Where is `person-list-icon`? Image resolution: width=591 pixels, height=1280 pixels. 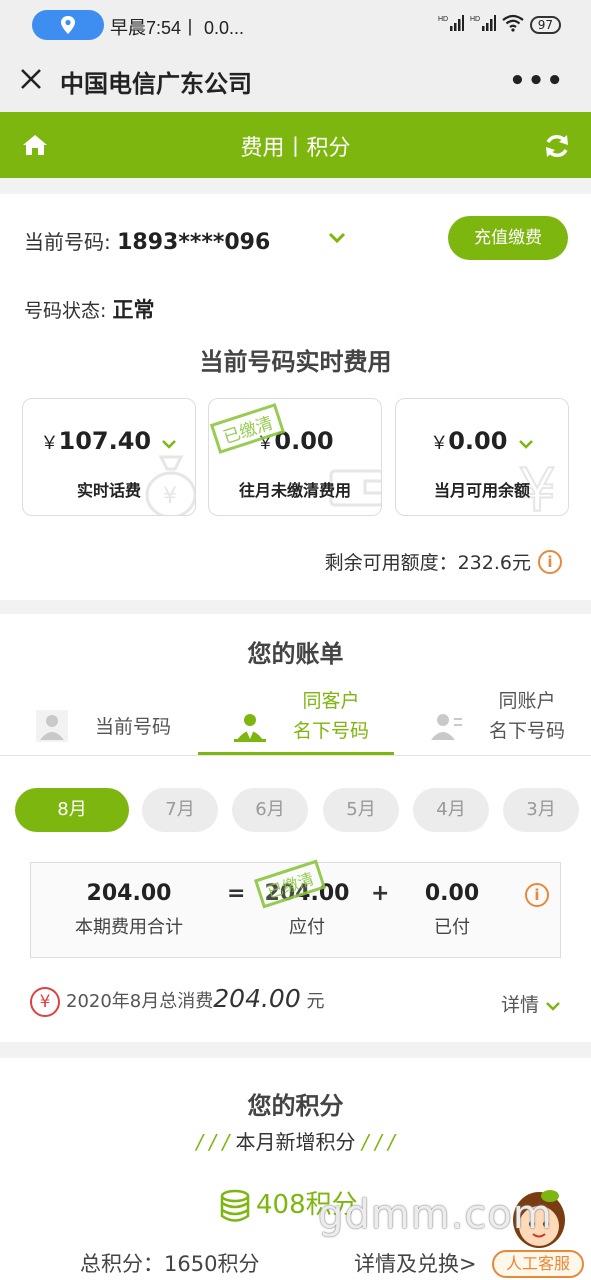
person-list-icon is located at coordinates (446, 727).